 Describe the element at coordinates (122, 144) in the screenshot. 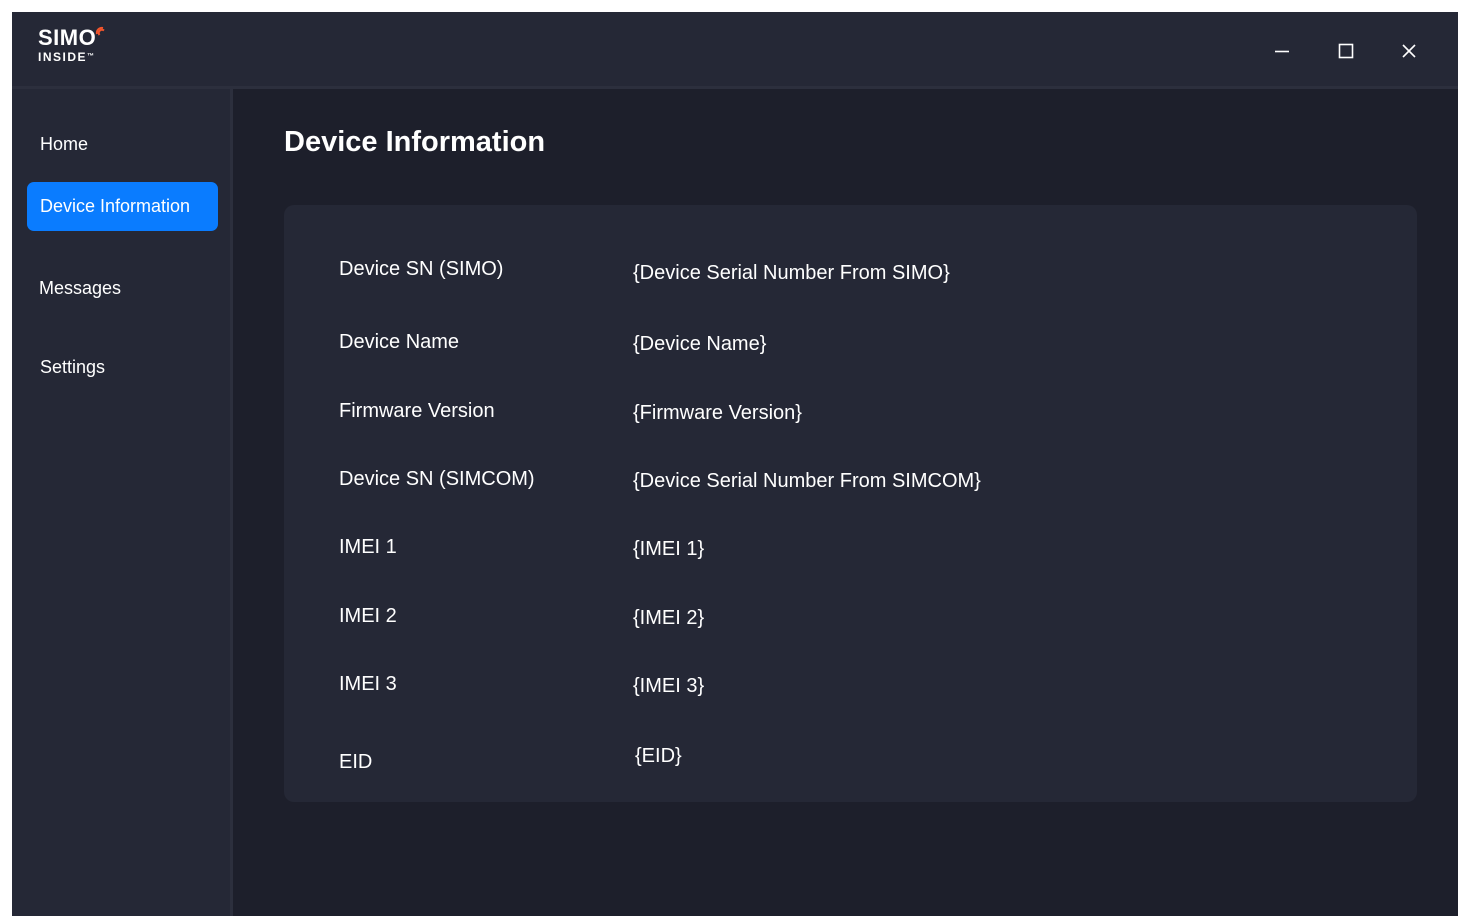

I see `sidebar-item-home: Home` at that location.